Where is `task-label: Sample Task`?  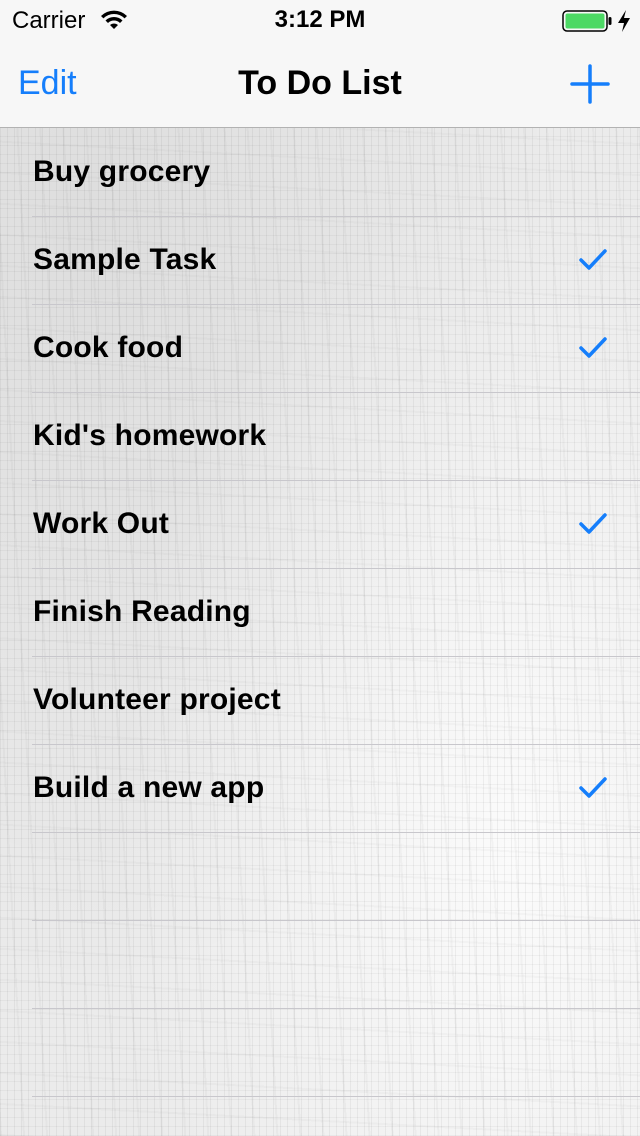
task-label: Sample Task is located at coordinates (125, 259).